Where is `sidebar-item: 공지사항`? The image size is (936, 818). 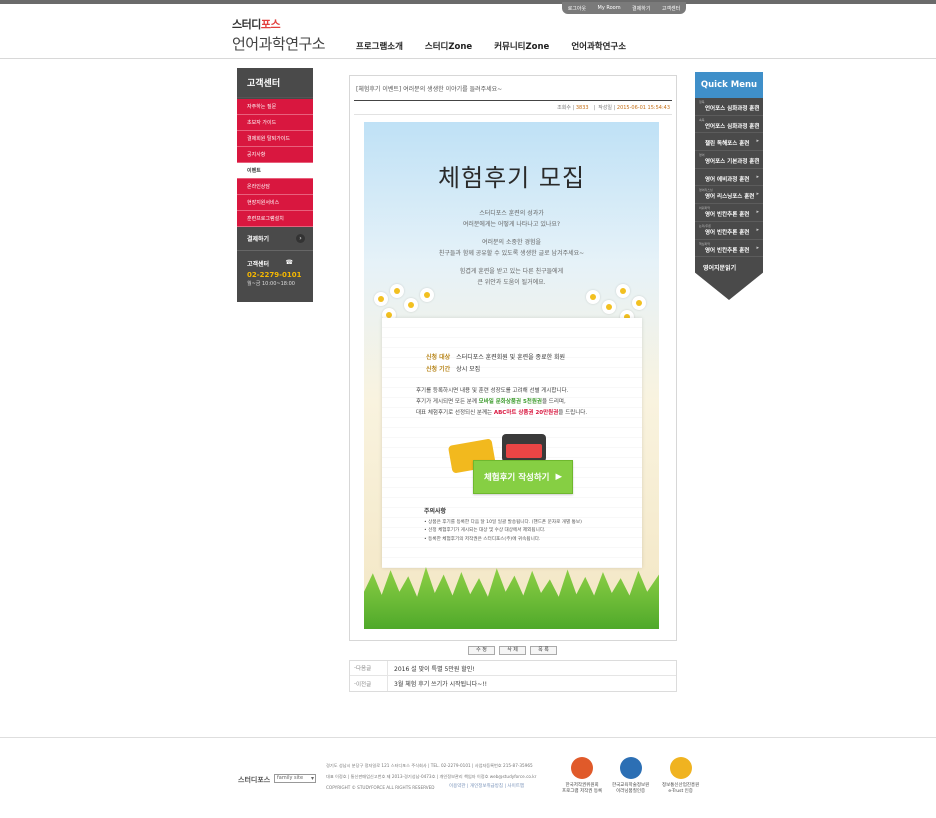 sidebar-item: 공지사항 is located at coordinates (275, 155).